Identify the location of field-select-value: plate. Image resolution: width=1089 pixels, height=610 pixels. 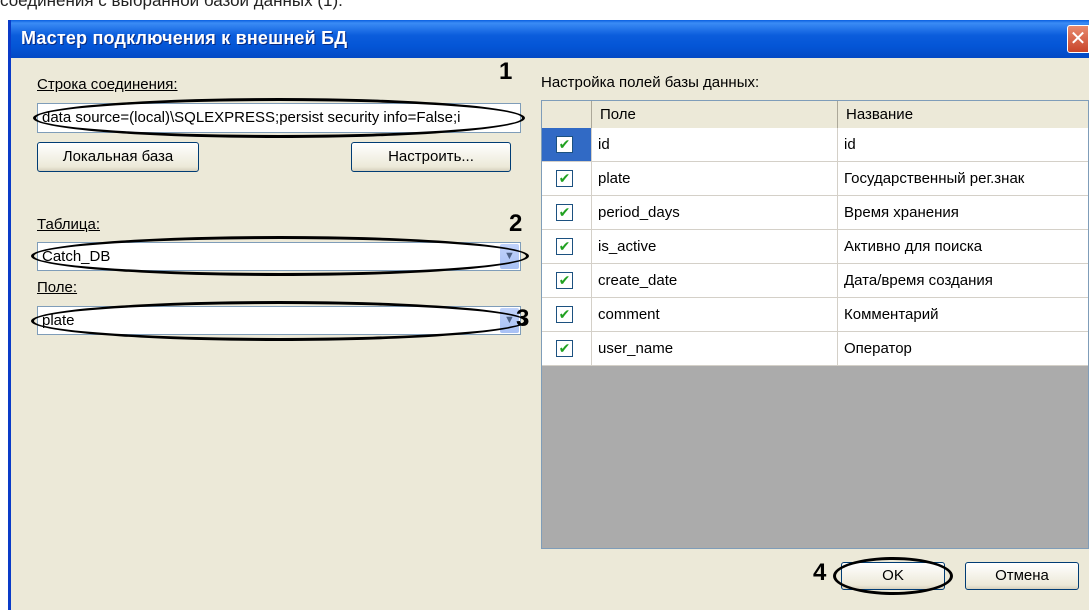
(58, 320).